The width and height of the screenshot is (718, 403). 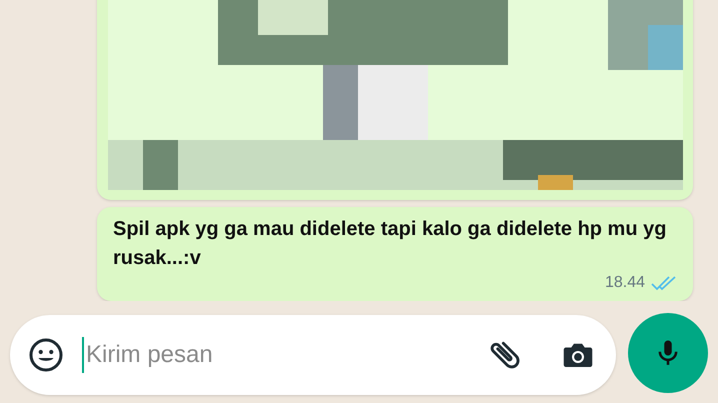 What do you see at coordinates (390, 244) in the screenshot?
I see `message-text: Spil apk yg ga mau didelete tapi kalo ga didelete hp mu yg rusak...:v` at bounding box center [390, 244].